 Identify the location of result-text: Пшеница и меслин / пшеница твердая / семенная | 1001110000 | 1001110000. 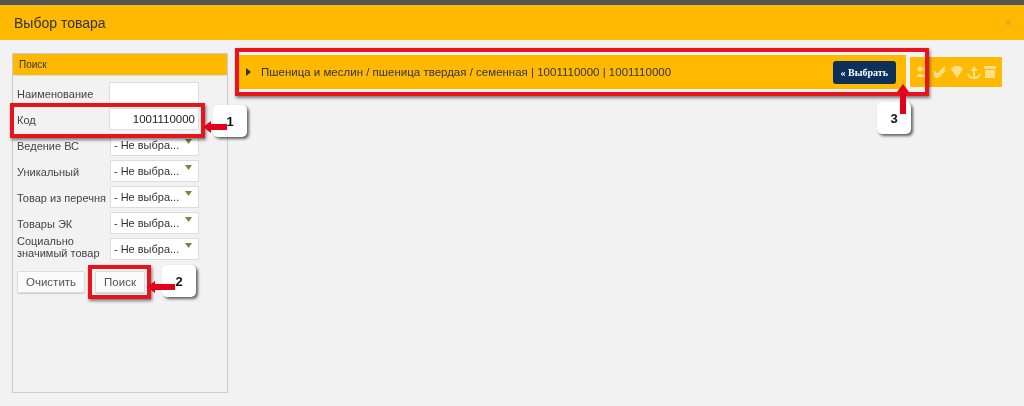
(467, 72).